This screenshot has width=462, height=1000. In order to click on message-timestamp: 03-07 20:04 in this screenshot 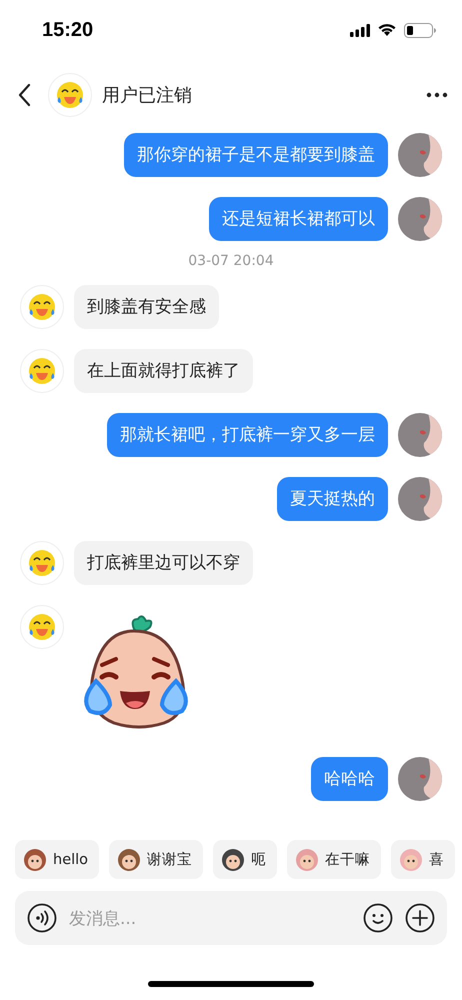, I will do `click(231, 261)`.